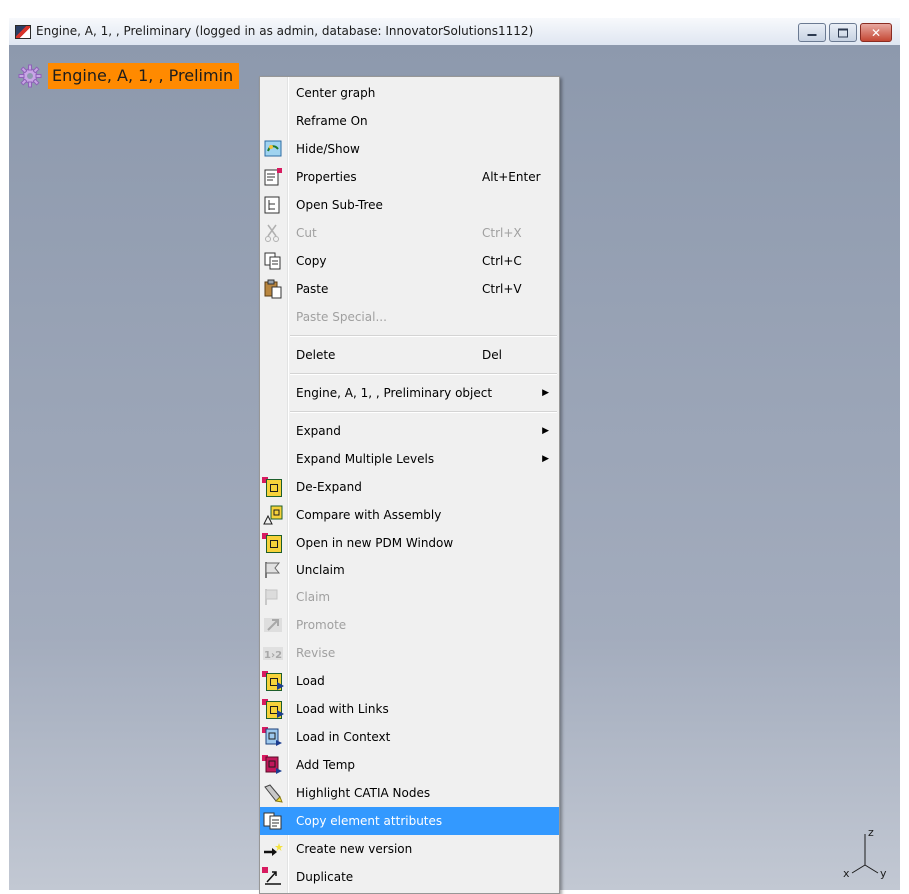 The width and height of the screenshot is (909, 894). Describe the element at coordinates (311, 261) in the screenshot. I see `menu-item-label: Copy` at that location.